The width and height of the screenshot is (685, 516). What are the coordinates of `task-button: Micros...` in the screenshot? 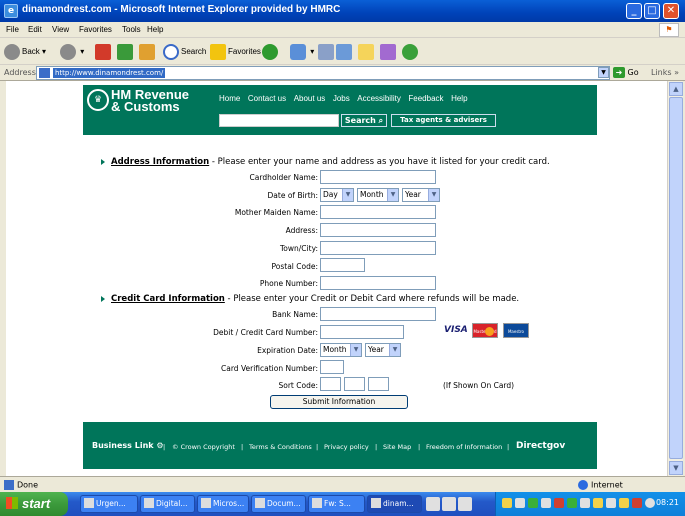 It's located at (223, 504).